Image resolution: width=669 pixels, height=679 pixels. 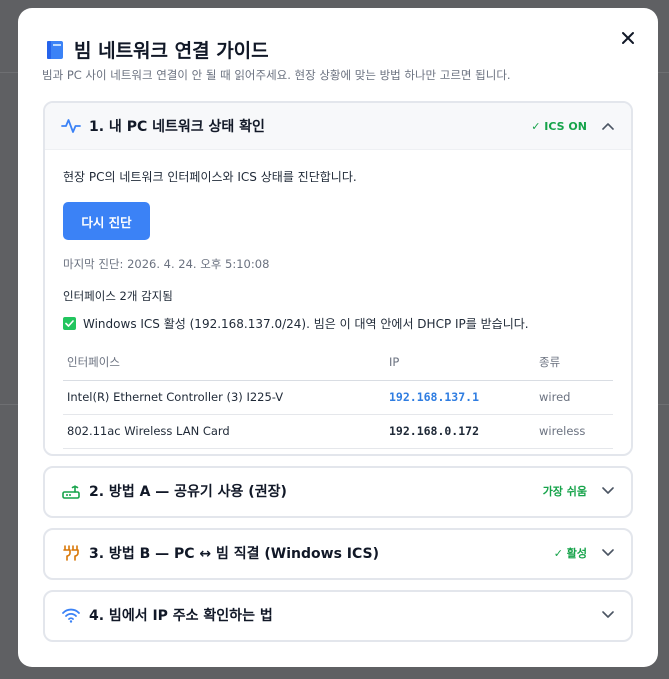 What do you see at coordinates (224, 431) in the screenshot?
I see `interface-name: 802.11ac Wireless LAN Card` at bounding box center [224, 431].